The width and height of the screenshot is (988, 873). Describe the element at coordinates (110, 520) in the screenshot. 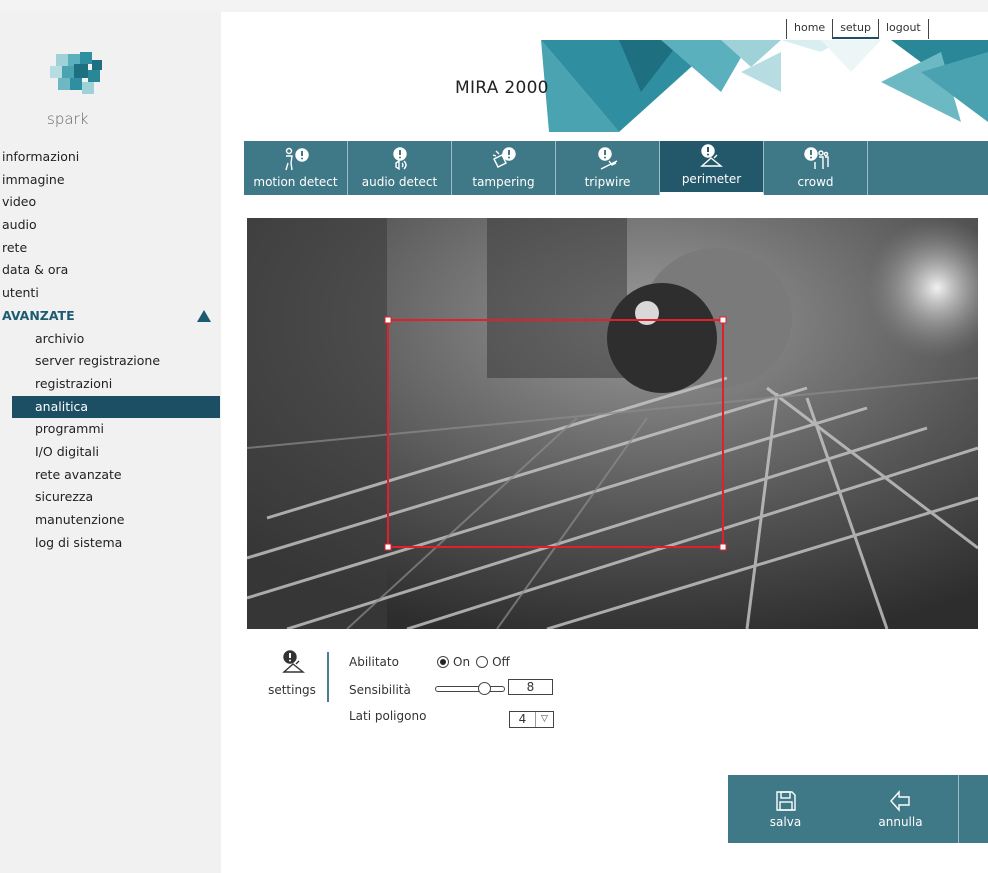

I see `sidebar-item-manutenzione: manutenzione` at that location.